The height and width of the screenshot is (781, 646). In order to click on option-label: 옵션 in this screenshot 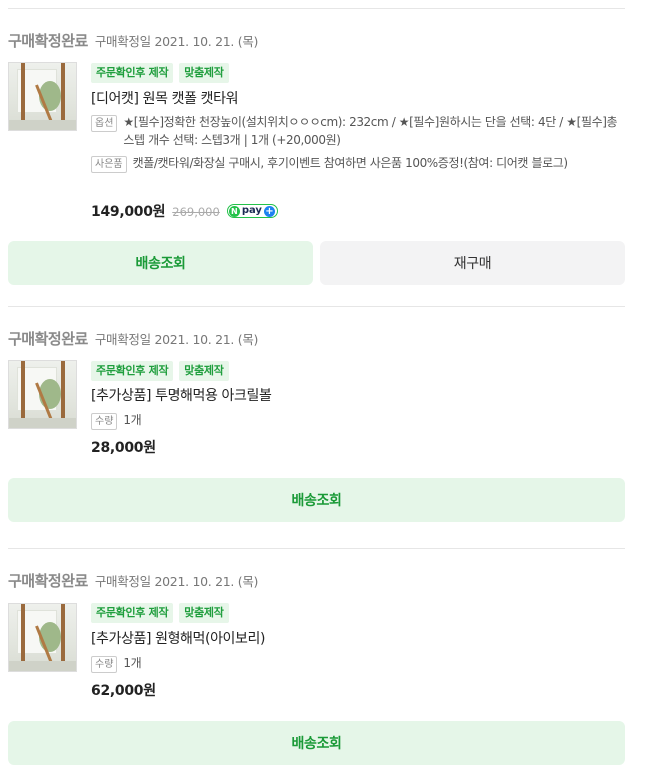, I will do `click(104, 123)`.